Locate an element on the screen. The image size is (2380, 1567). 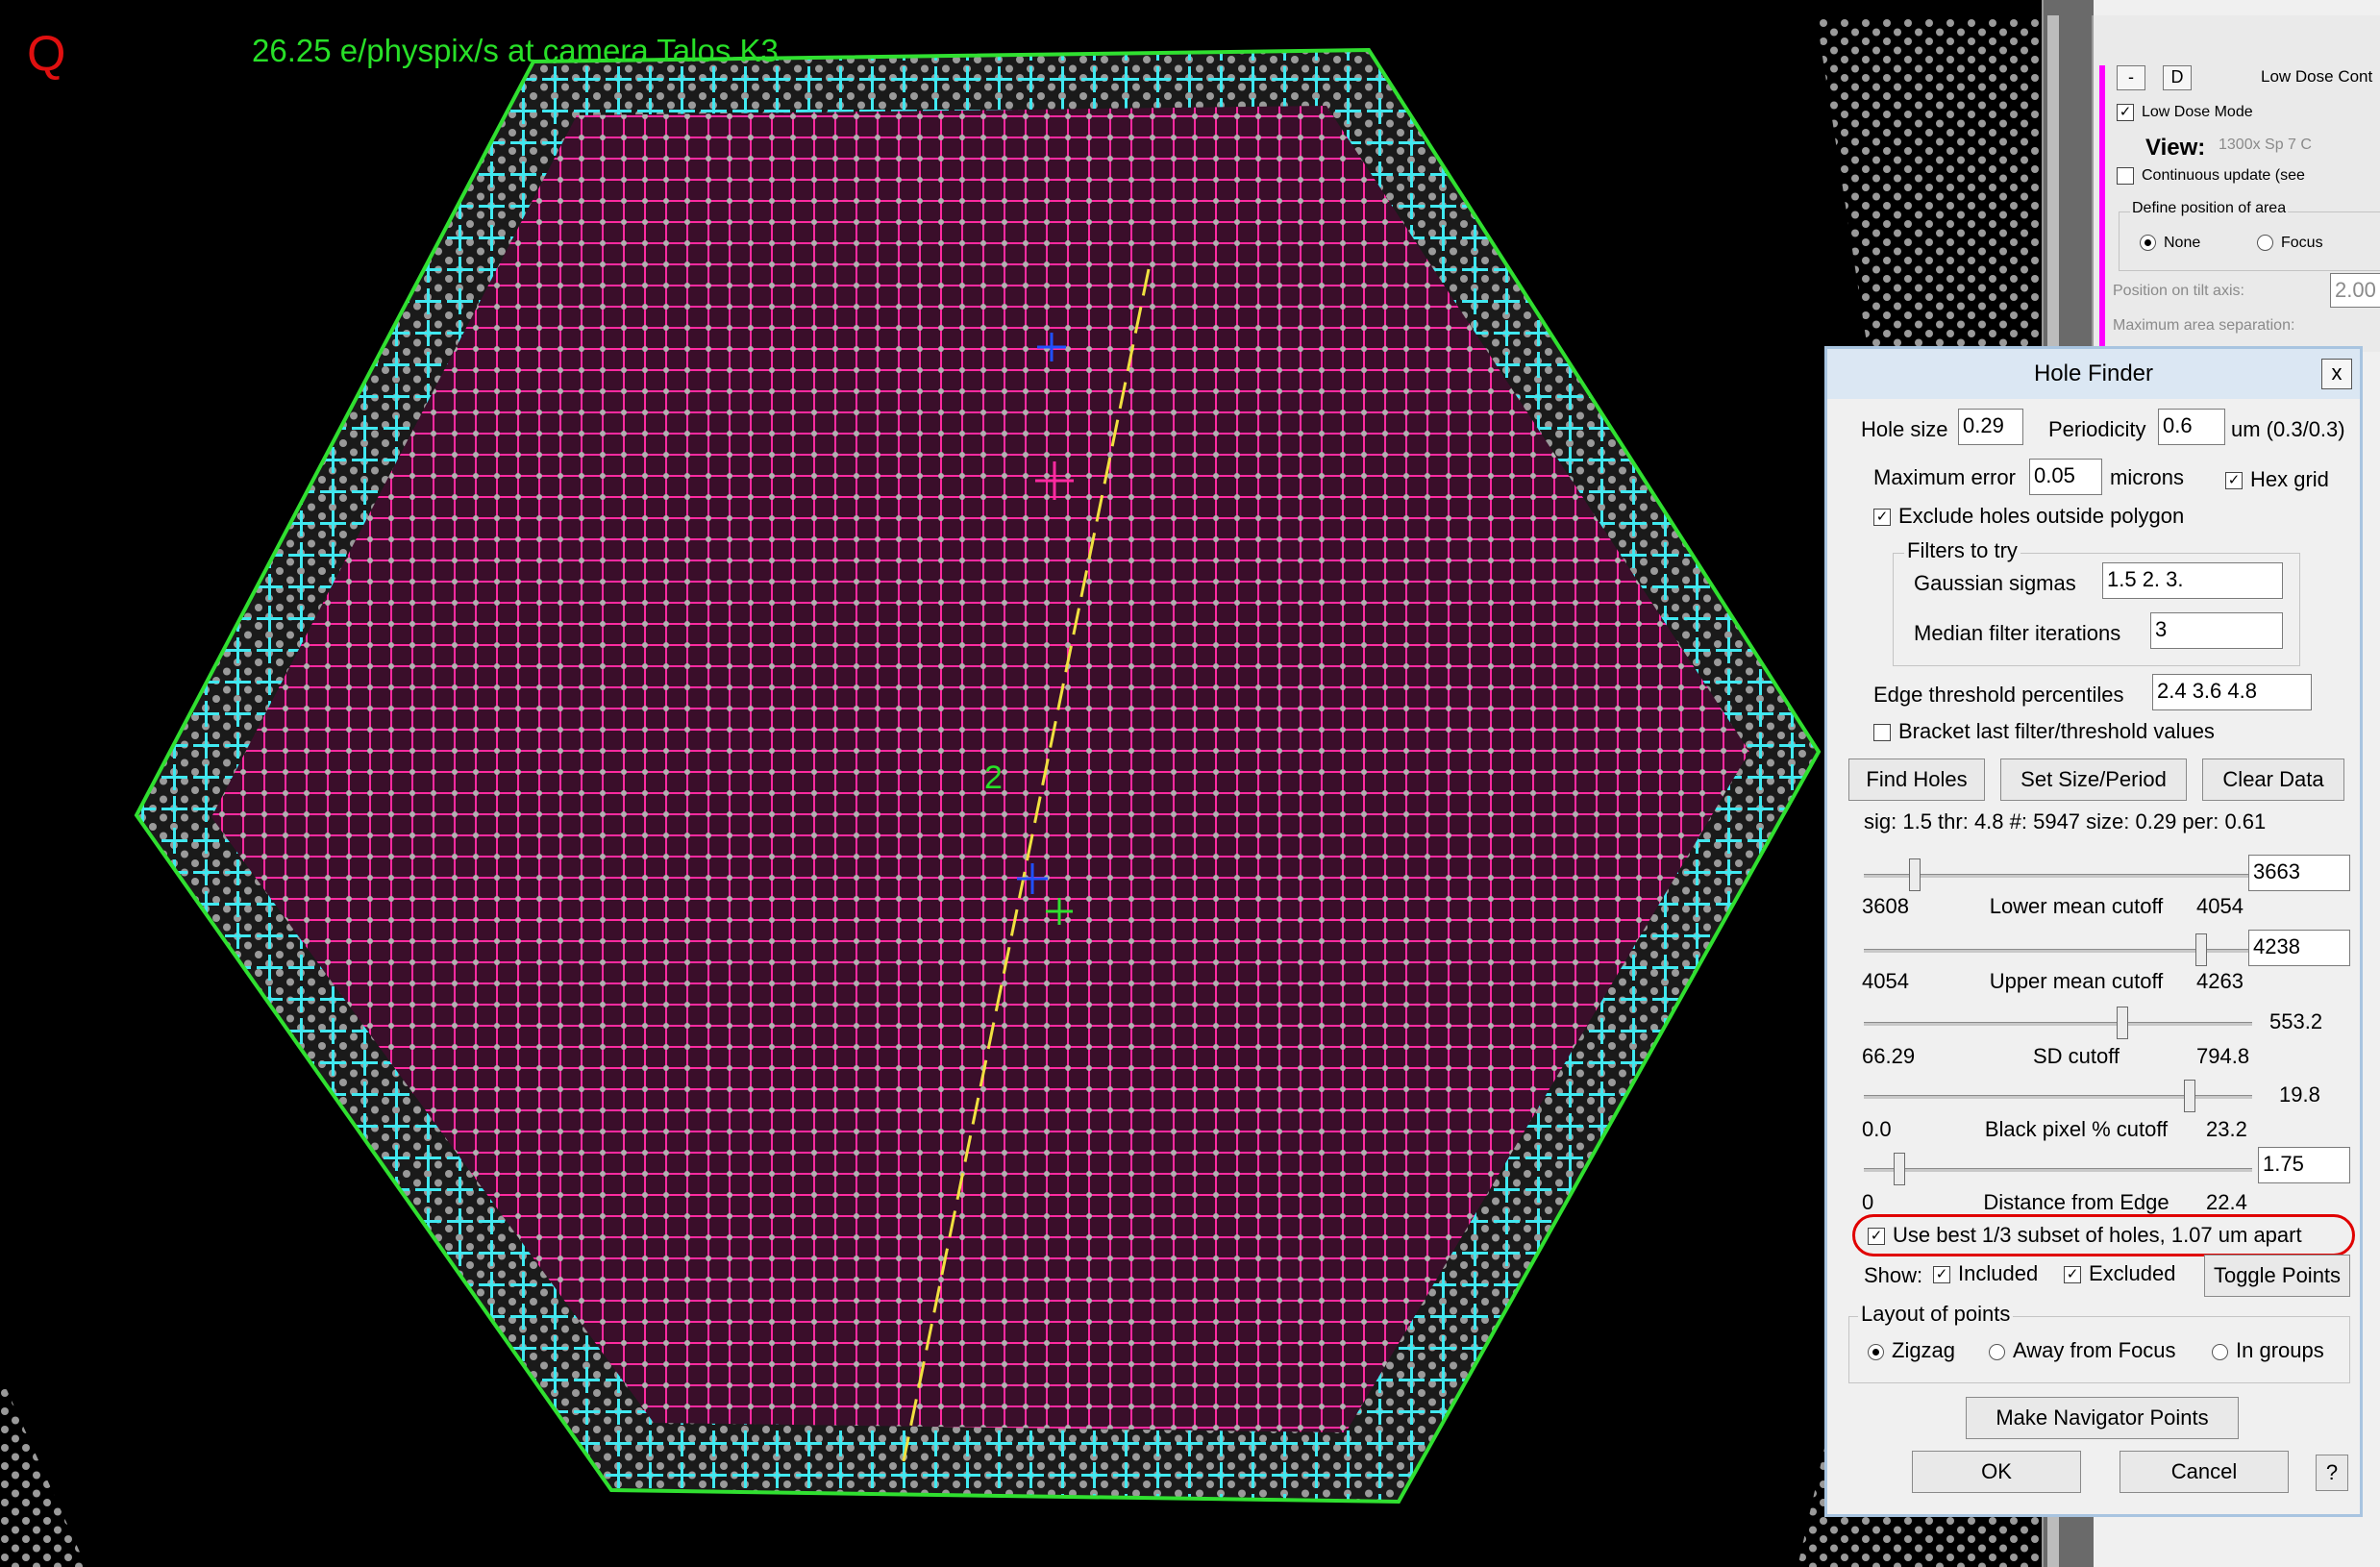
lower-mean-min: 3608 is located at coordinates (1886, 906).